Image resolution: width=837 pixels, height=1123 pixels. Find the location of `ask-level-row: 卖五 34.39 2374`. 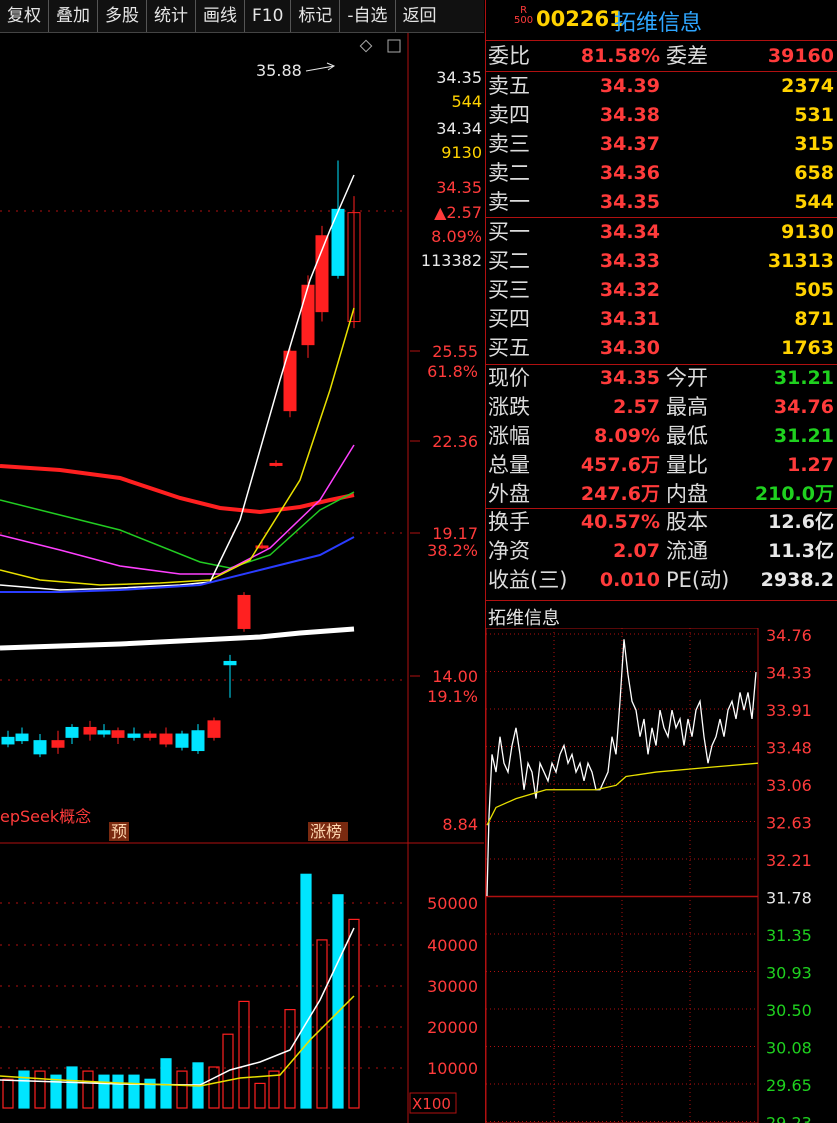

ask-level-row: 卖五 34.39 2374 is located at coordinates (661, 86).